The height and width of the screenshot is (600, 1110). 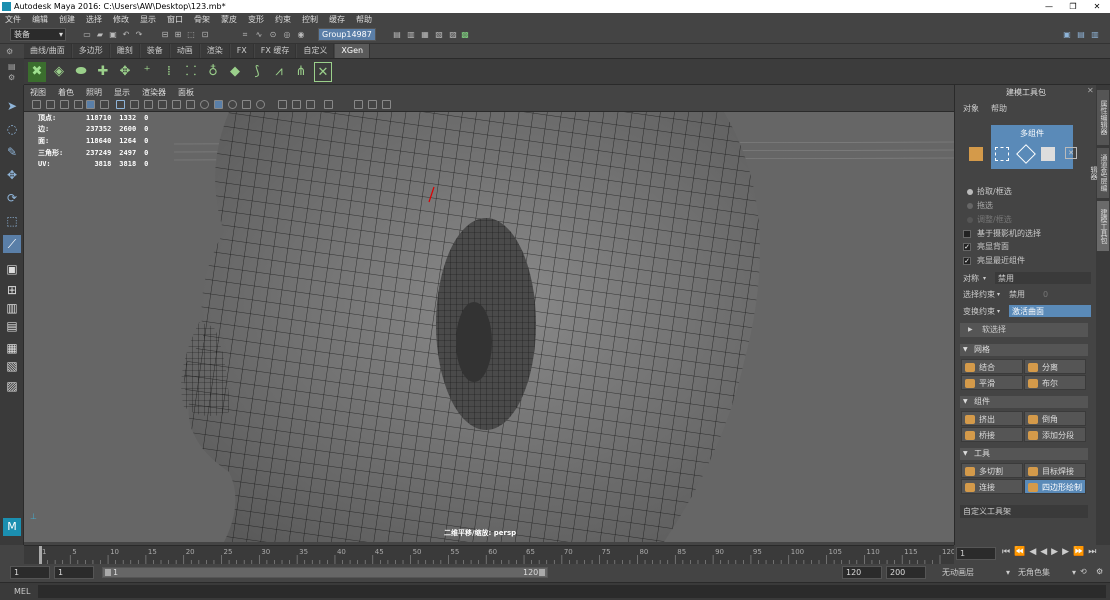 What do you see at coordinates (439, 34) in the screenshot?
I see `ipr-render-icon: ▧` at bounding box center [439, 34].